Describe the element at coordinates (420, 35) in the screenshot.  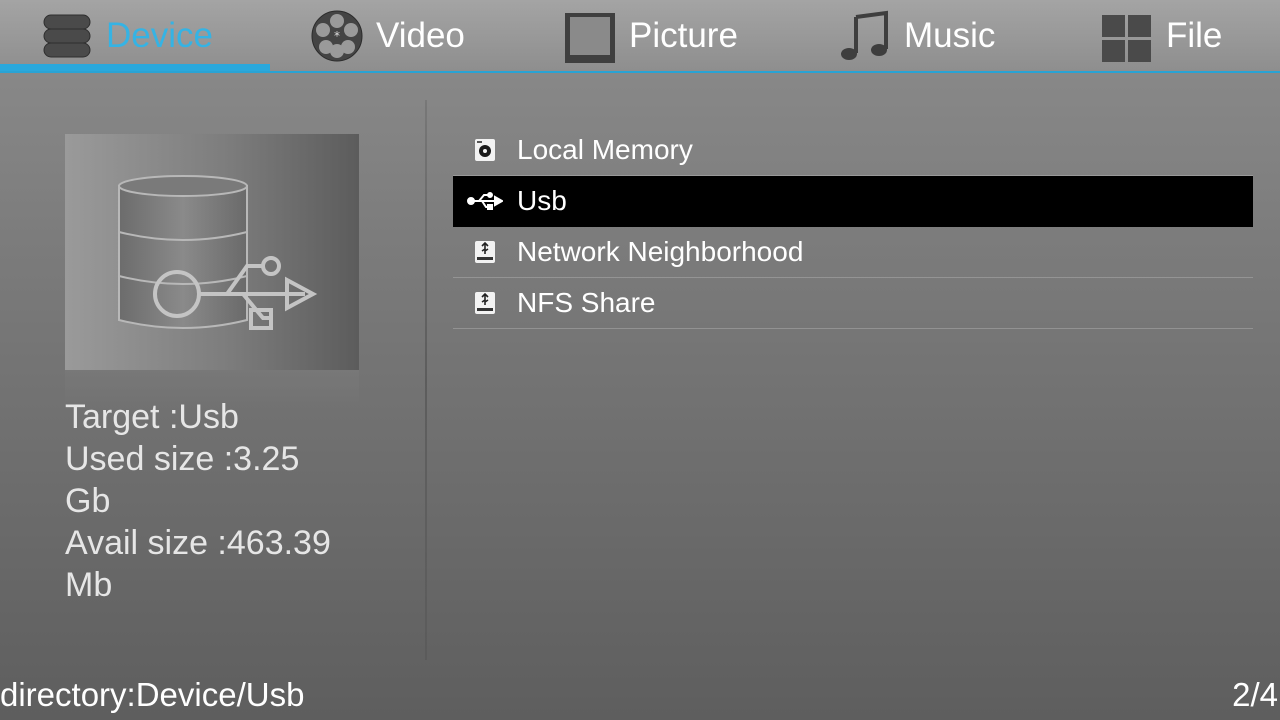
I see `tab-label: Video` at that location.